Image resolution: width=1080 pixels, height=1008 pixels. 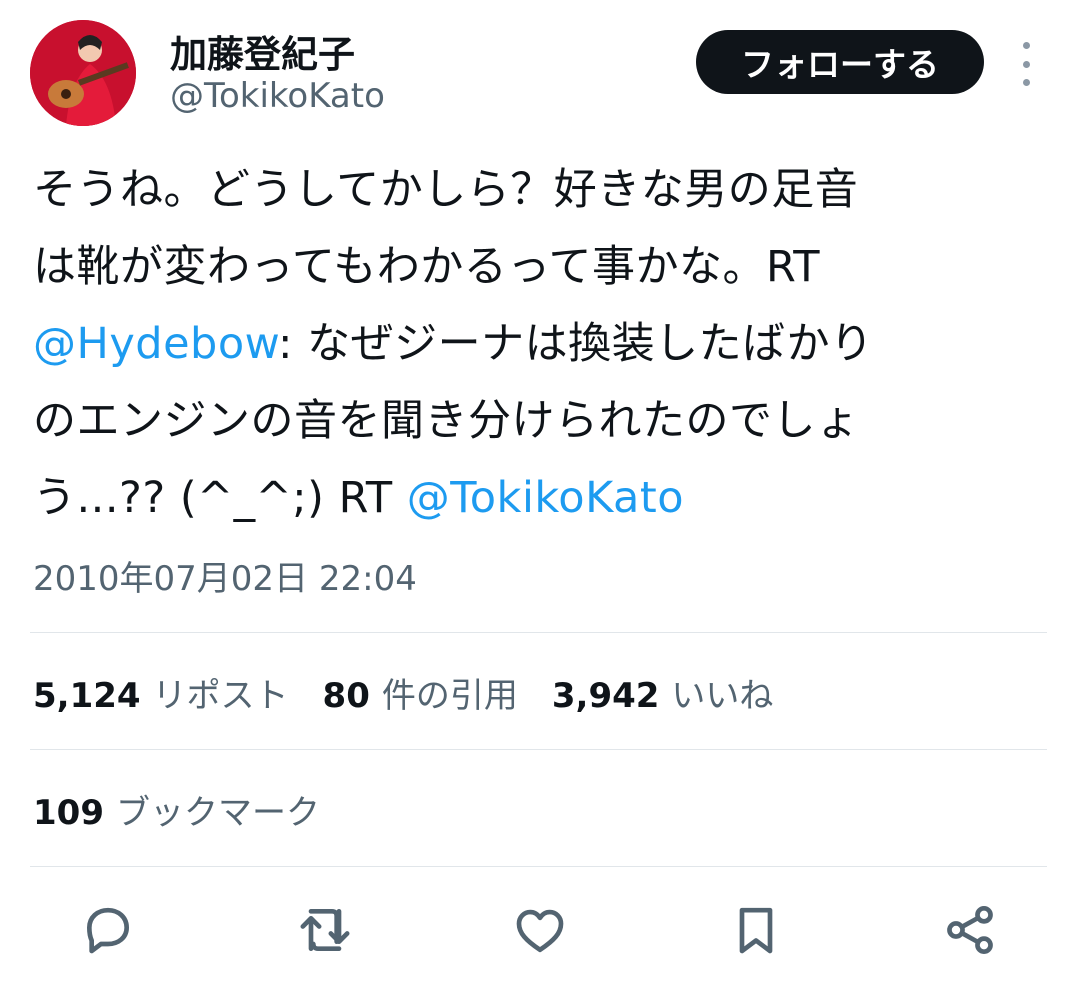 What do you see at coordinates (756, 930) in the screenshot?
I see `bookmark-icon` at bounding box center [756, 930].